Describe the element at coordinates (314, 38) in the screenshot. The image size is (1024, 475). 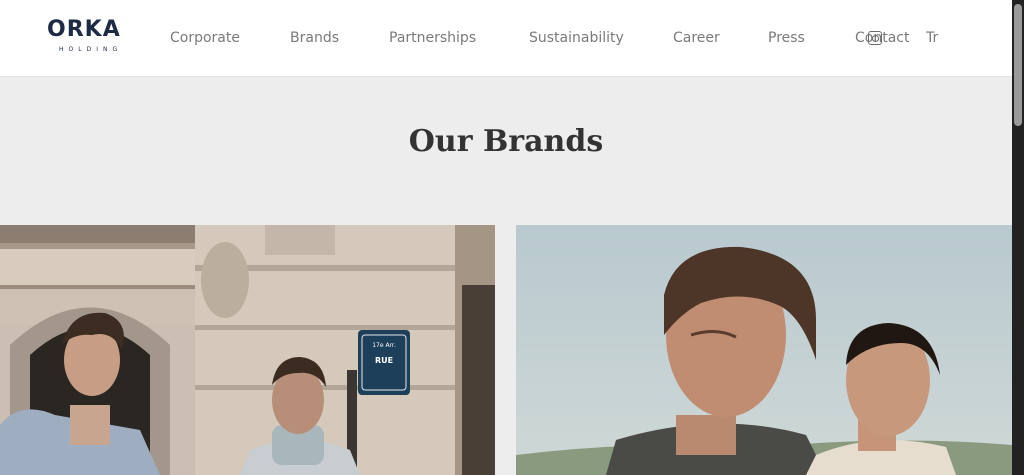
I see `nav-brands: Brands` at that location.